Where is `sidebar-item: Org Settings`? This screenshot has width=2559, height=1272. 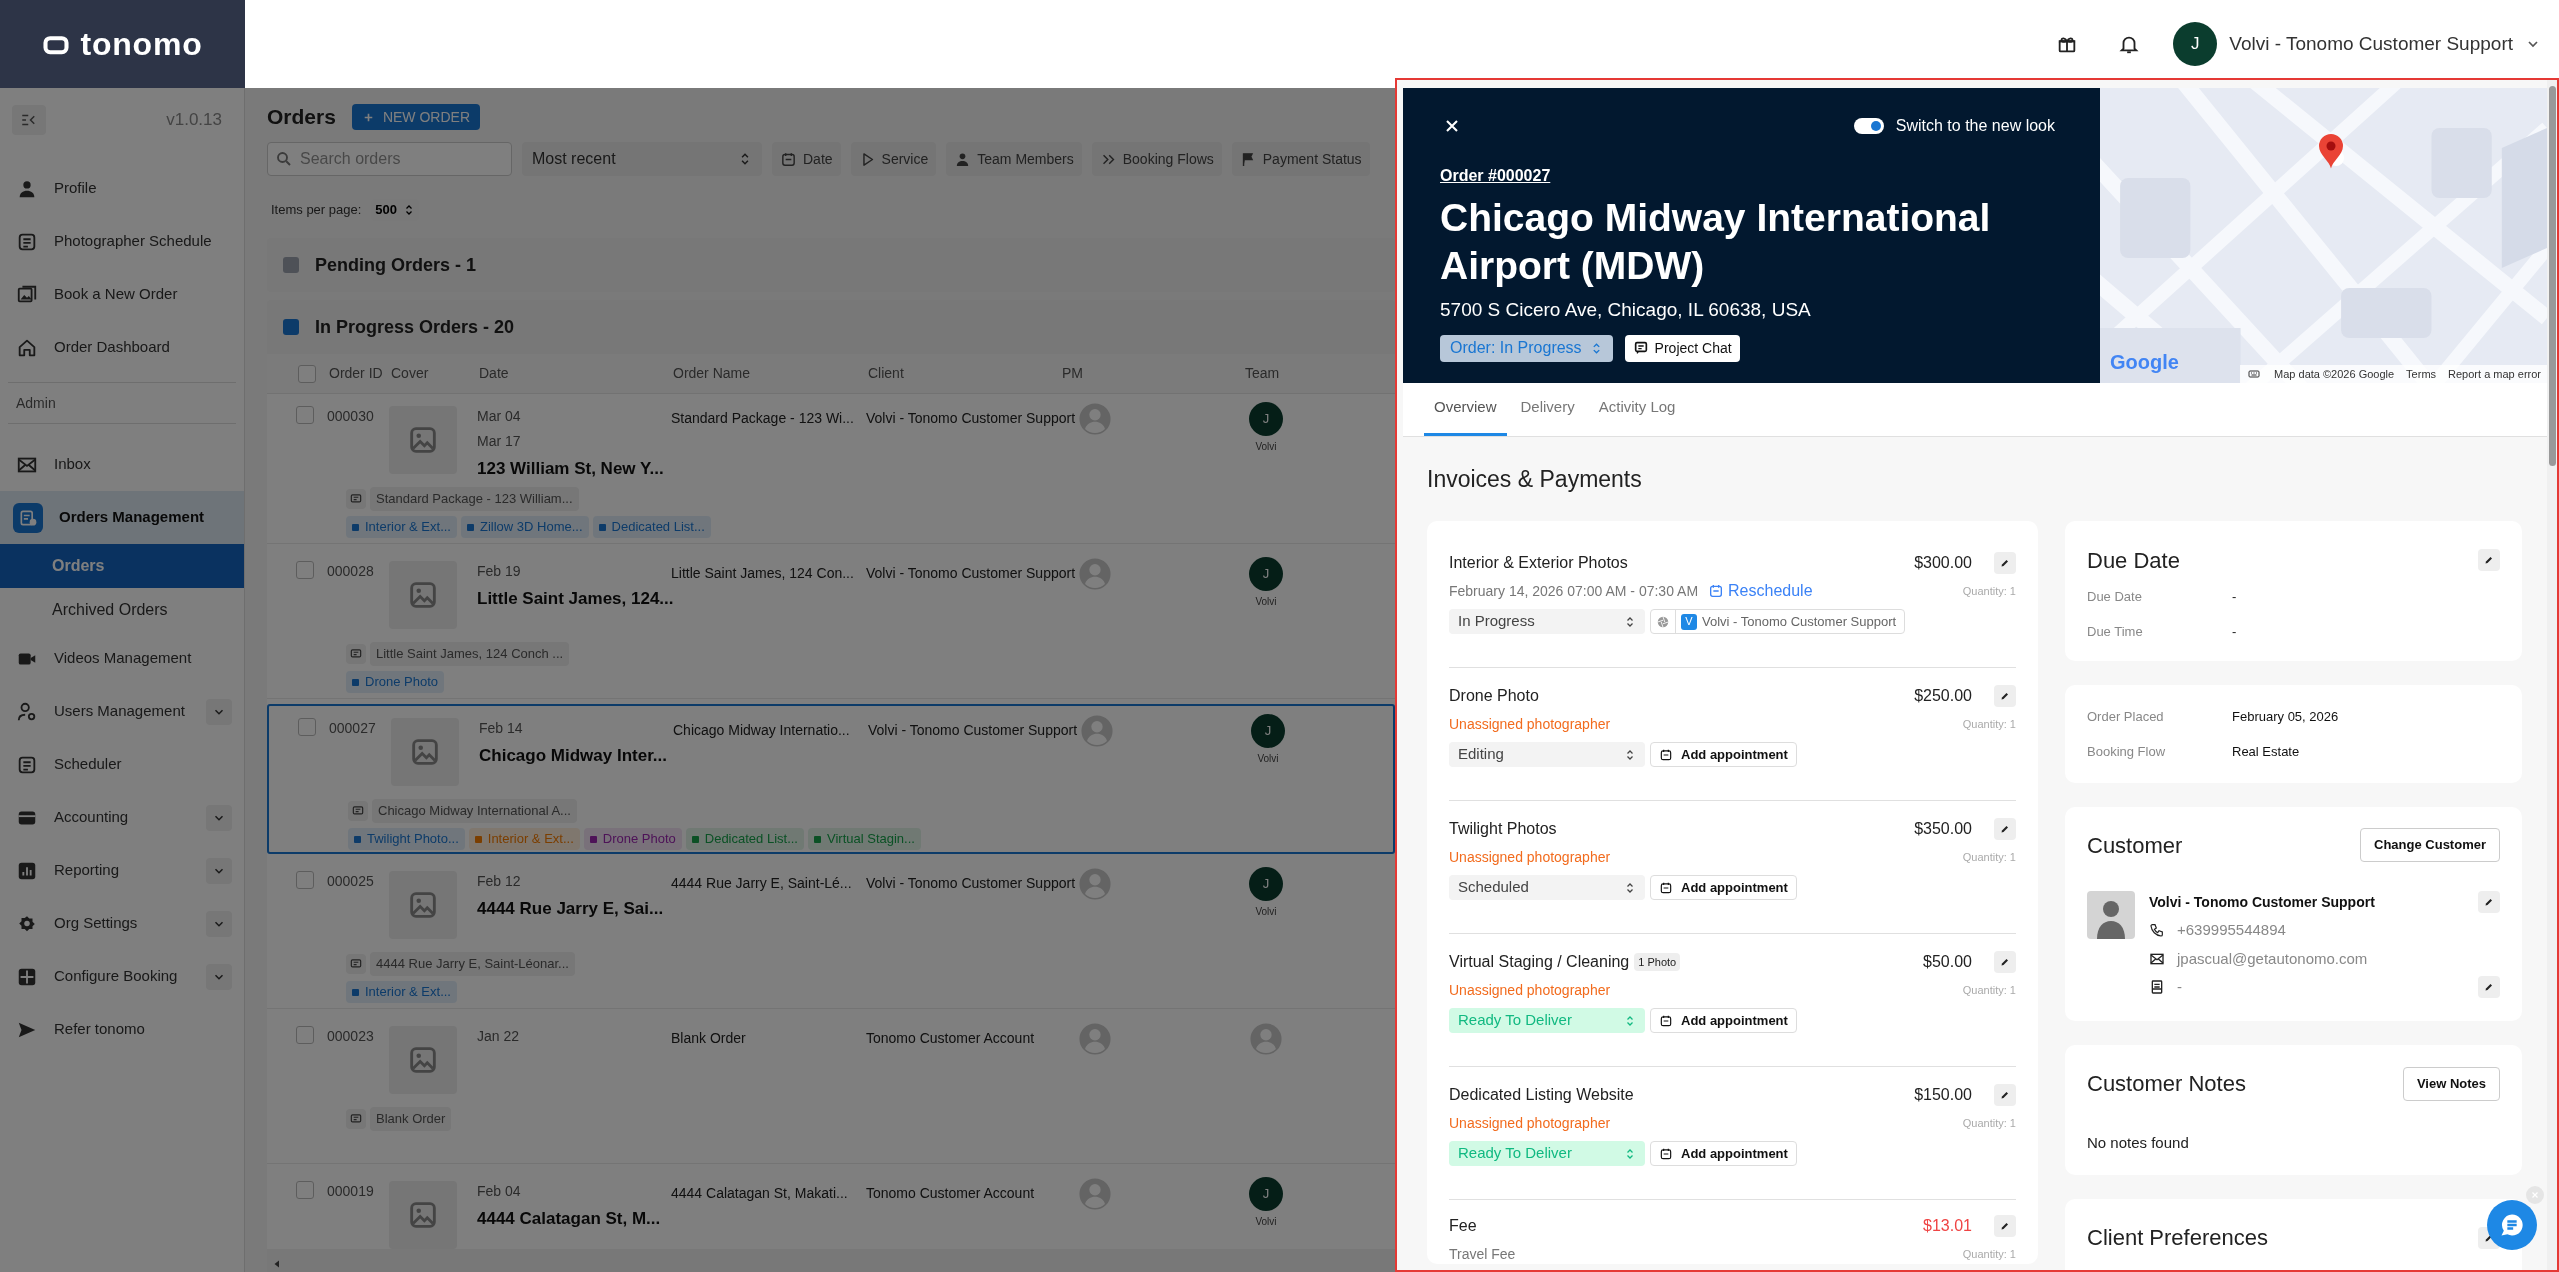
sidebar-item: Org Settings is located at coordinates (122, 923).